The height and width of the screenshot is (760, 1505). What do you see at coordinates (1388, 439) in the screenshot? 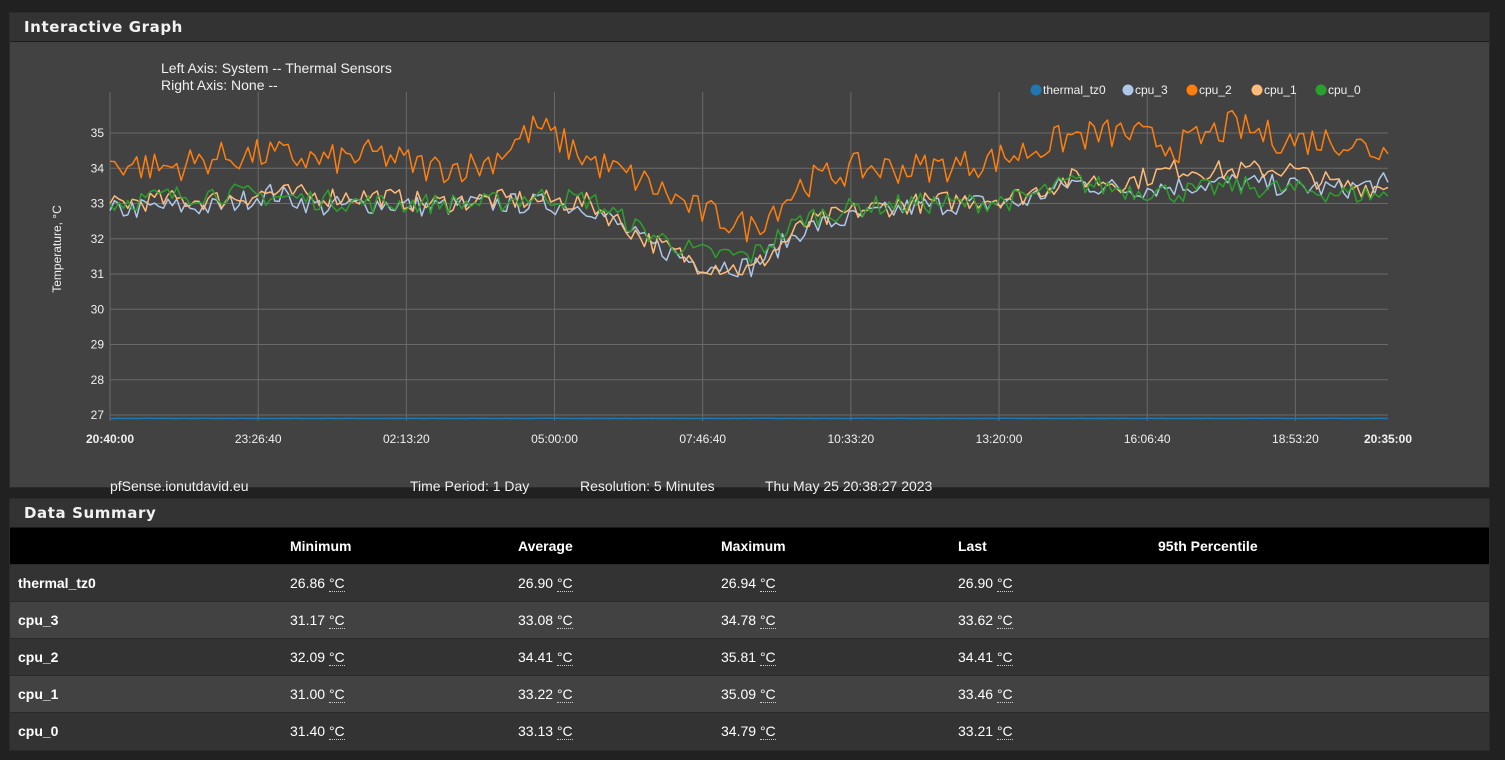
I see `x-tick-label: 20:35:00` at bounding box center [1388, 439].